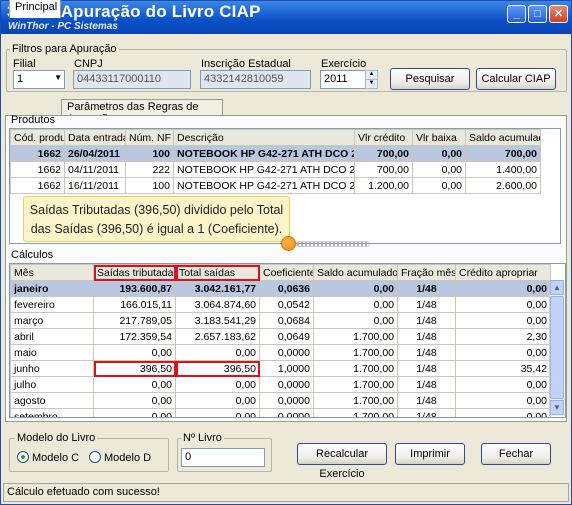 The width and height of the screenshot is (572, 505). What do you see at coordinates (95, 137) in the screenshot?
I see `col-data-entrada: Data entrada` at bounding box center [95, 137].